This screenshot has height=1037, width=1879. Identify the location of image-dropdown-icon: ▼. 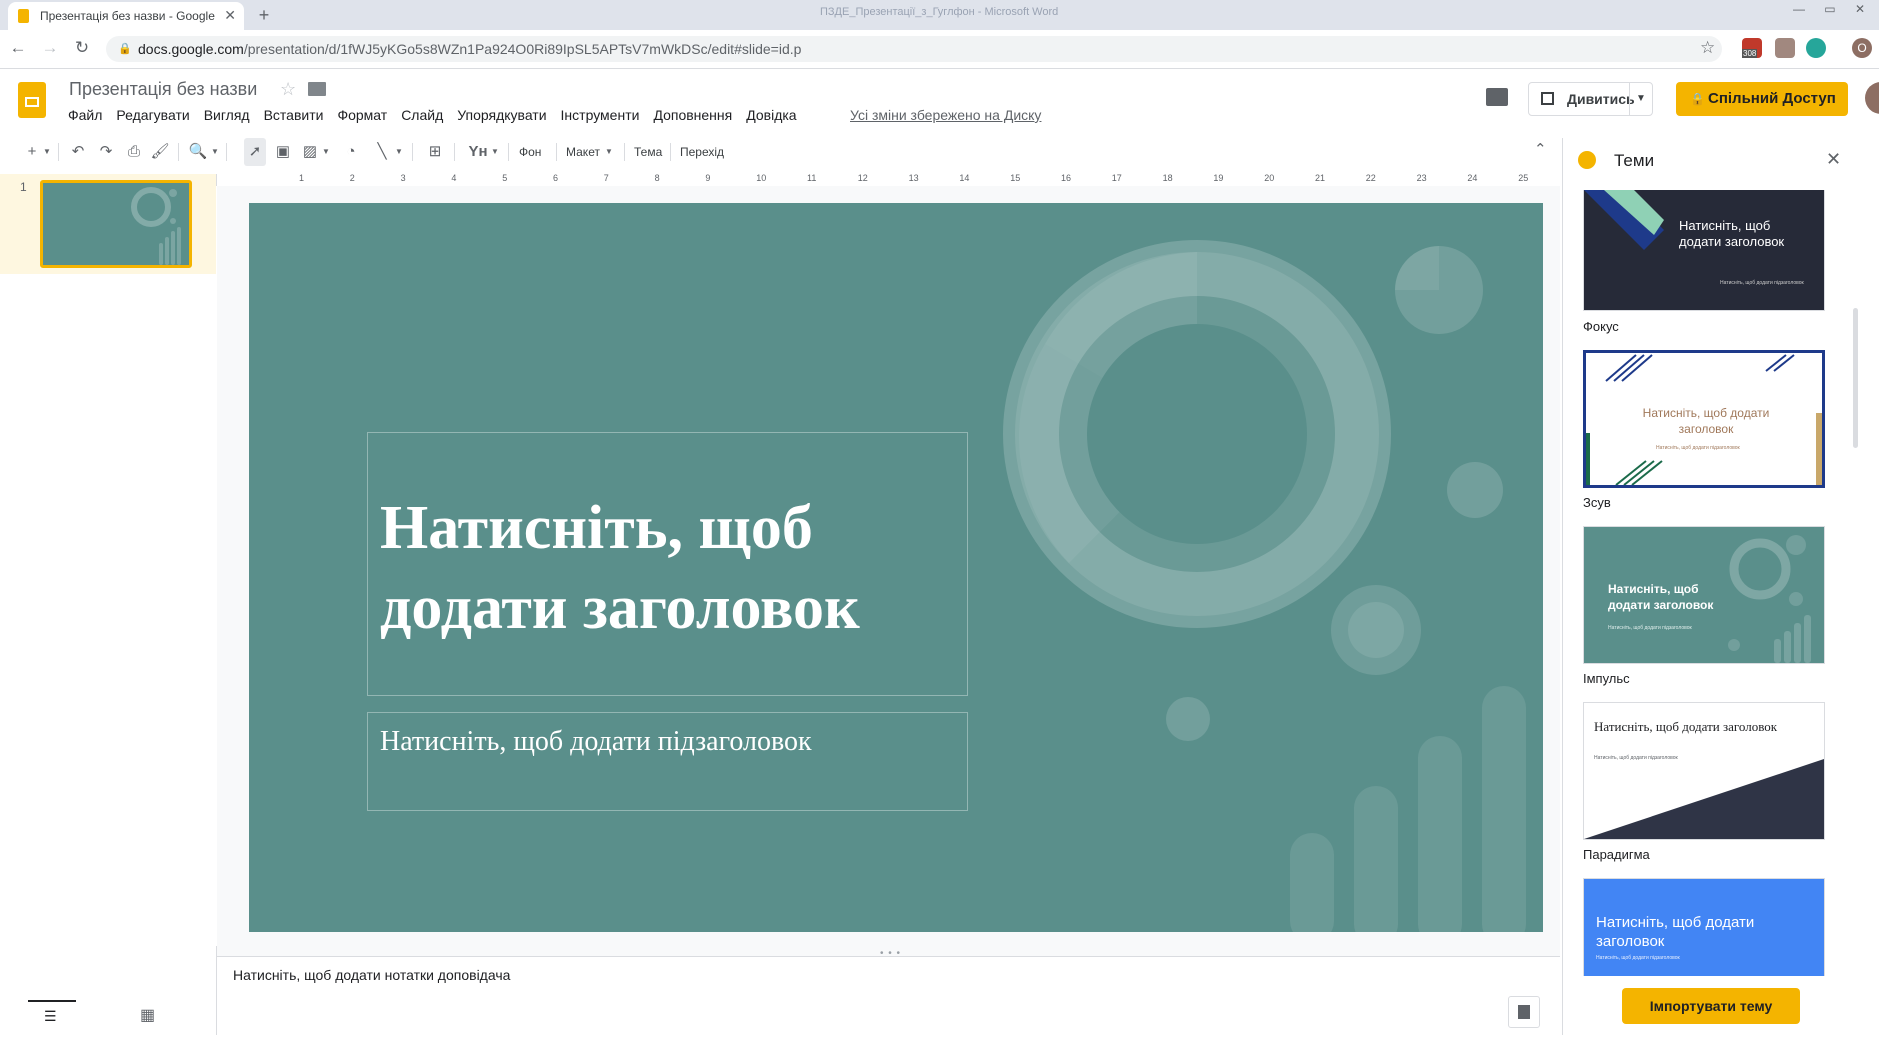
(326, 152).